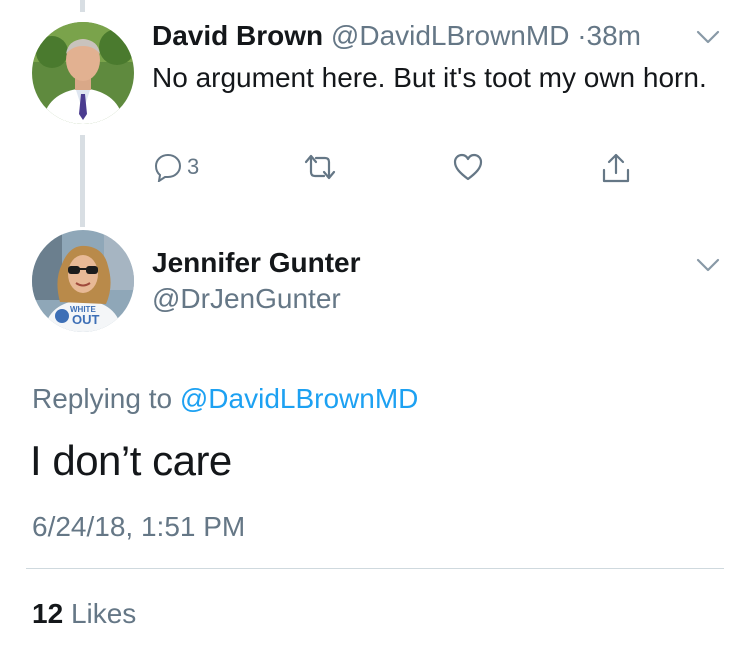 The height and width of the screenshot is (655, 750). I want to click on avatar-image, so click(83, 73).